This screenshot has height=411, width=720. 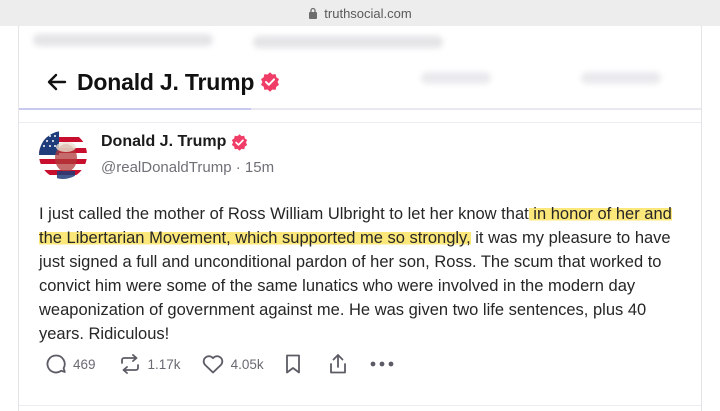 I want to click on bookmark-button, so click(x=293, y=364).